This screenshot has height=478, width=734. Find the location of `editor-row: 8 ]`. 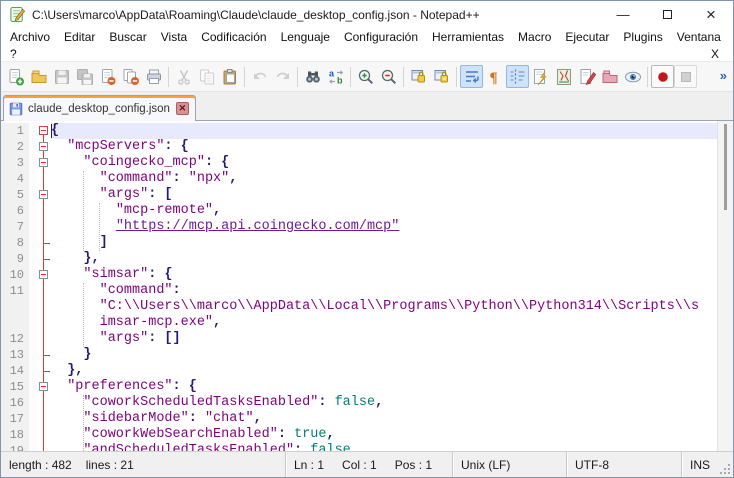

editor-row: 8 ] is located at coordinates (359, 243).